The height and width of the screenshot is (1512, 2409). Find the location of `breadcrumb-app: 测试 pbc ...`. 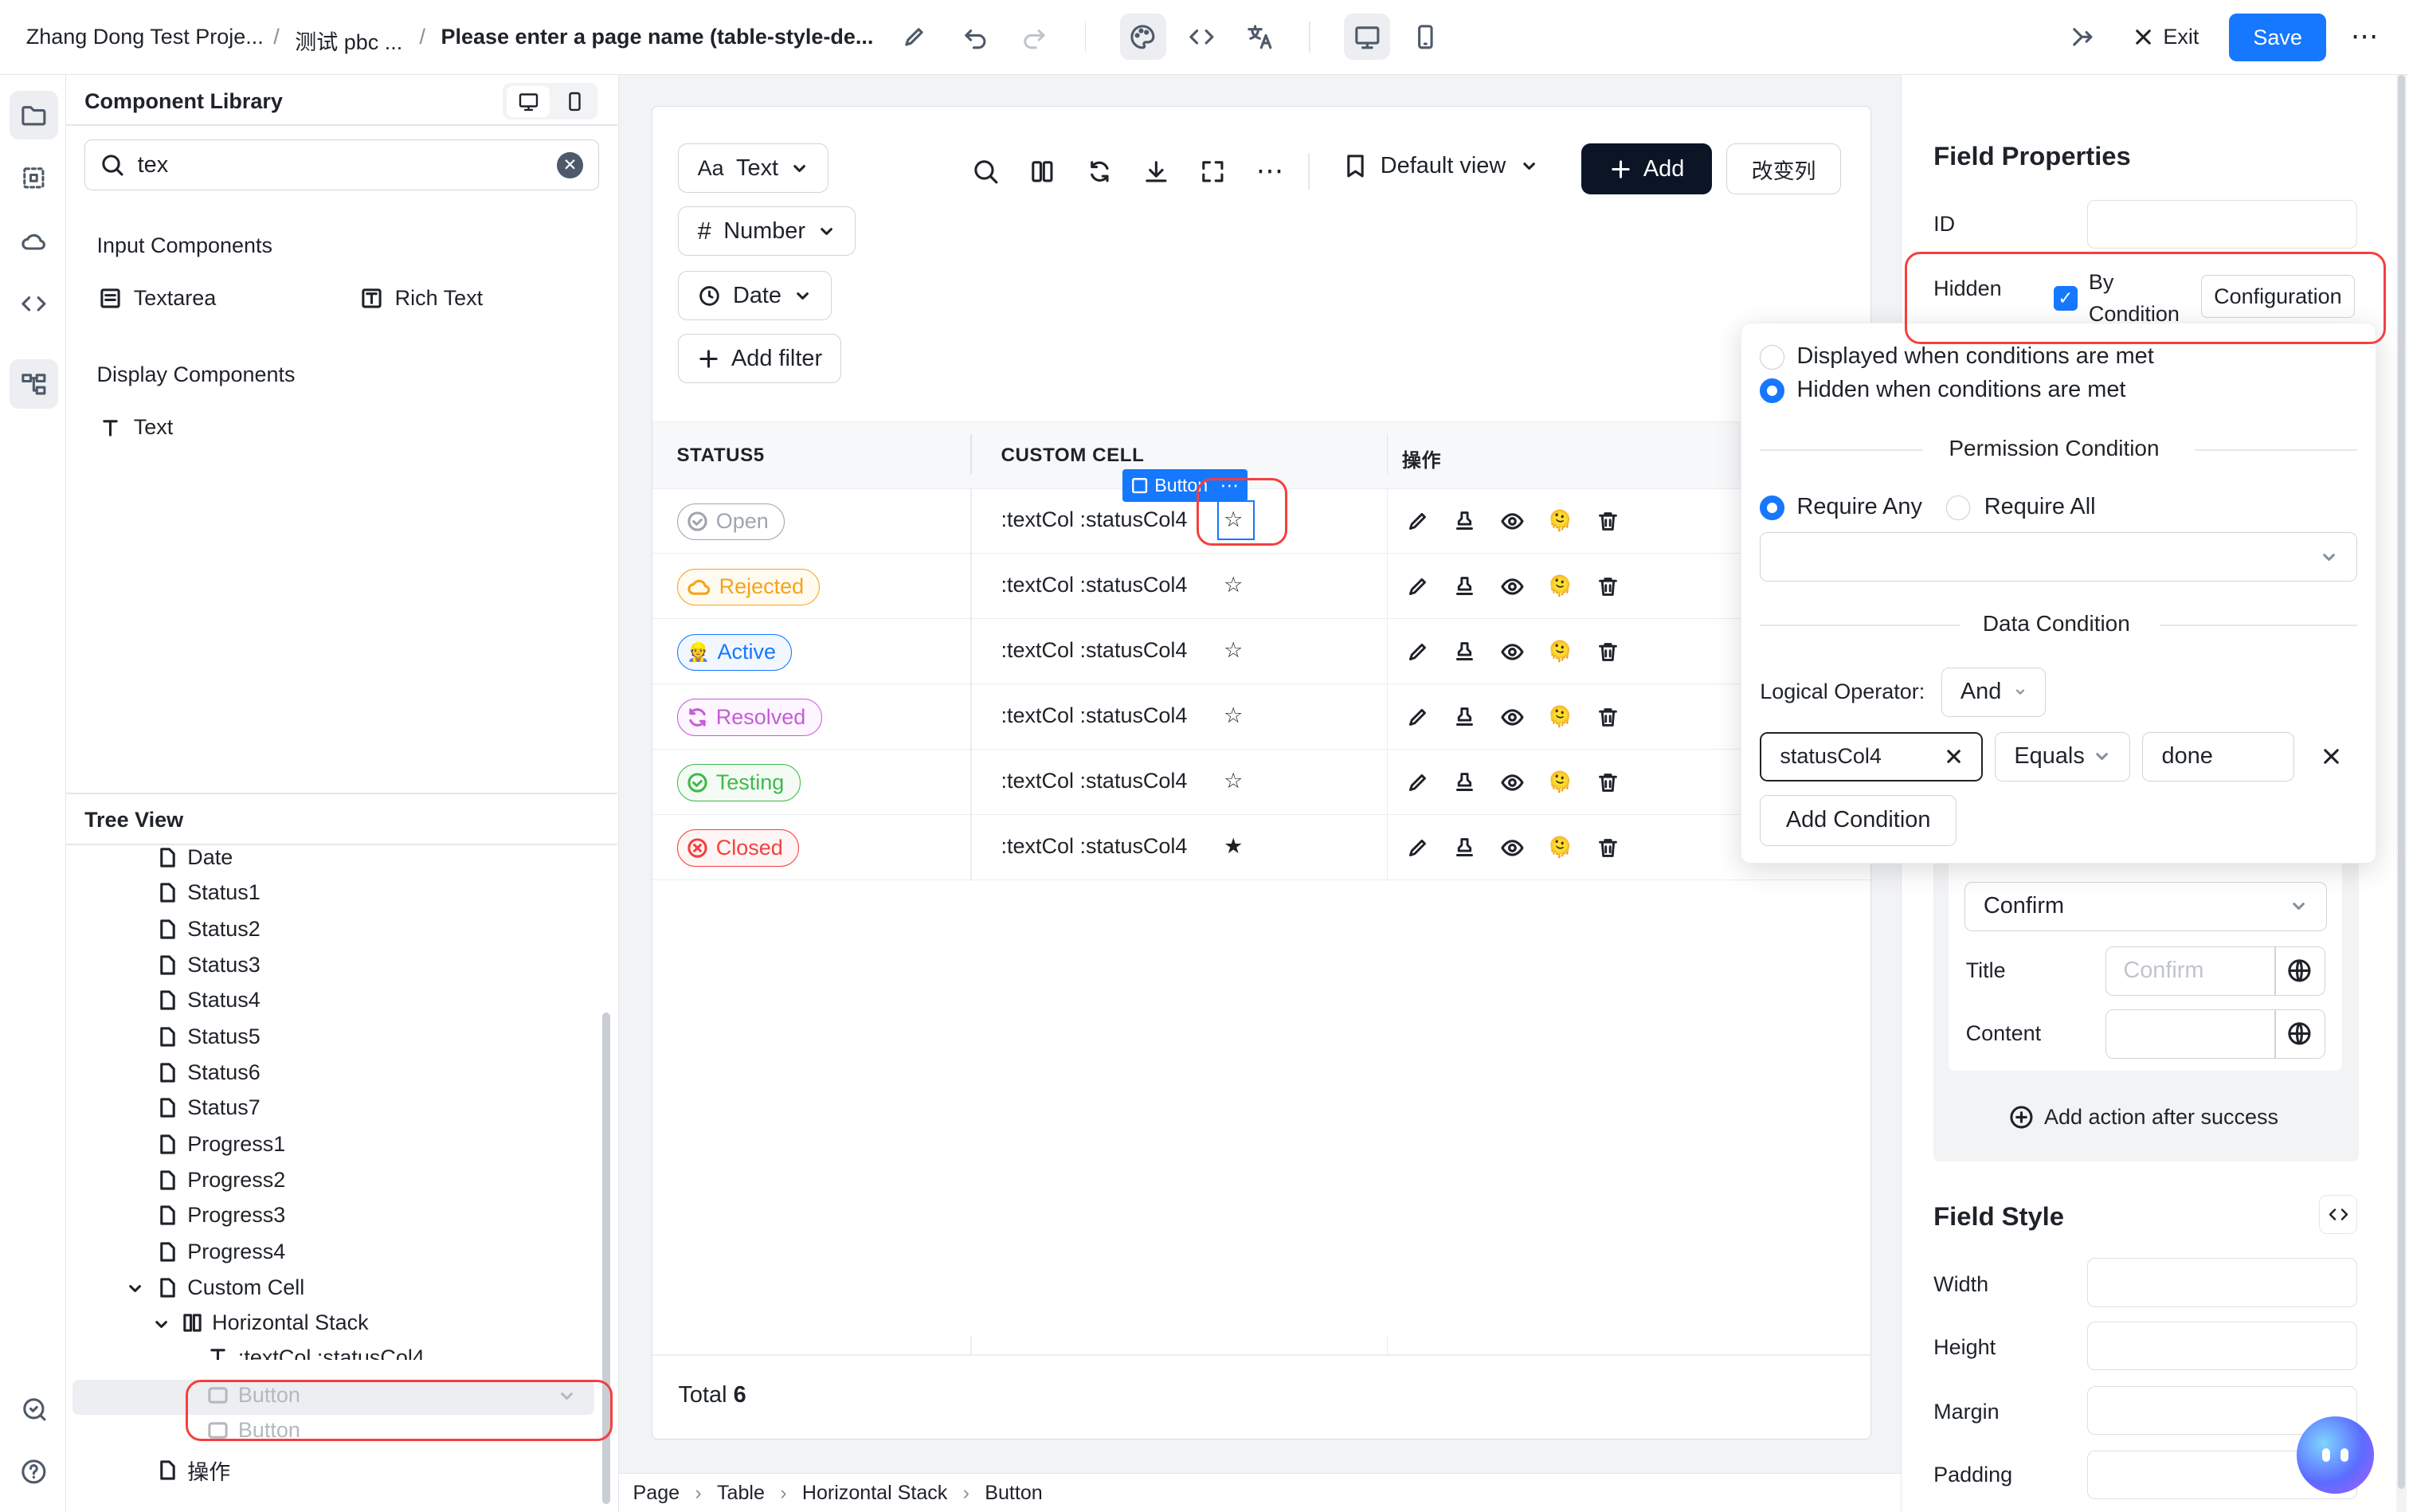

breadcrumb-app: 测试 pbc ... is located at coordinates (348, 40).